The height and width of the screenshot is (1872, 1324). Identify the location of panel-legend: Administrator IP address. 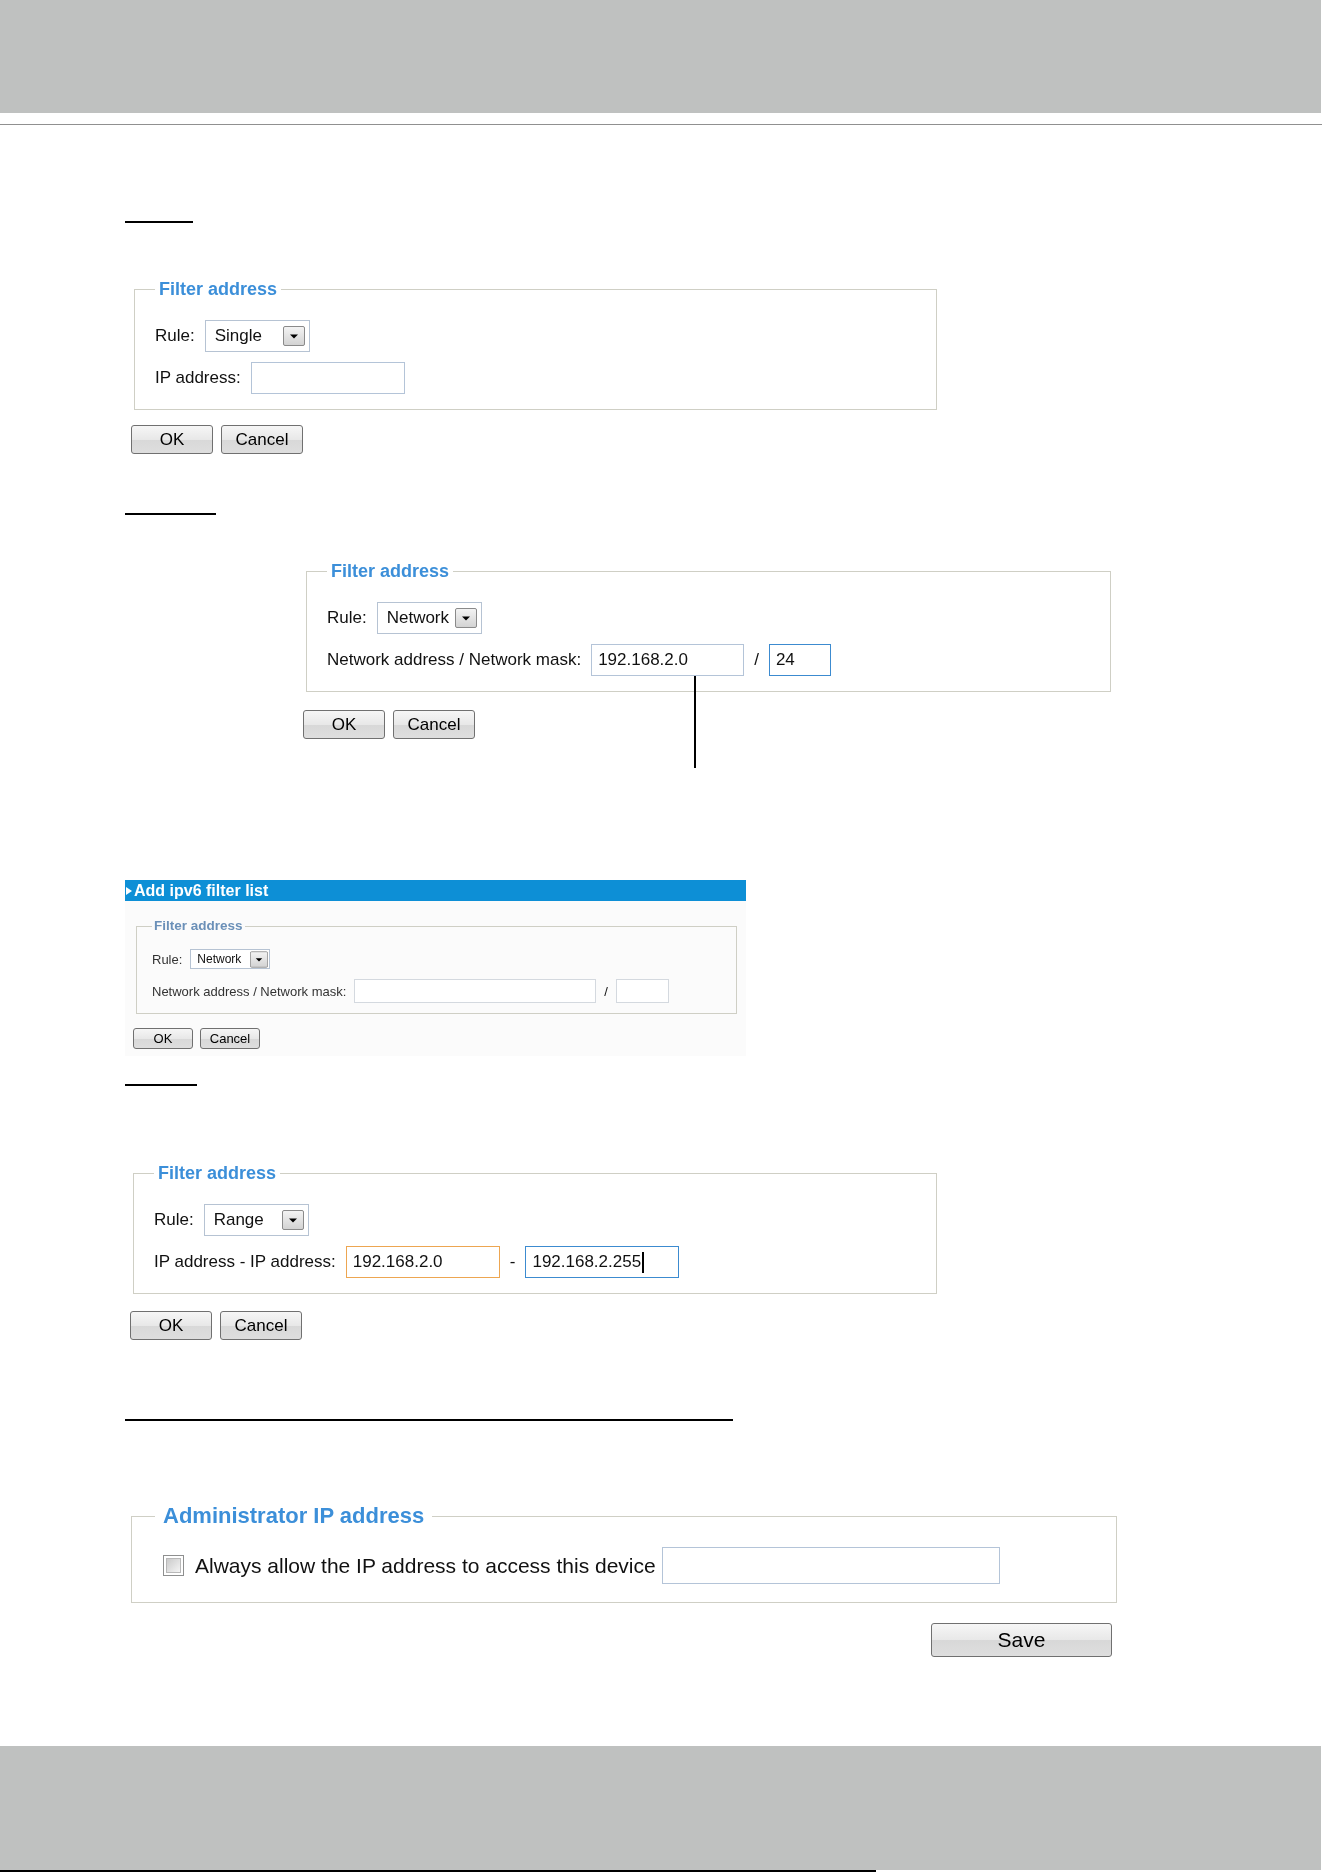
(294, 1516).